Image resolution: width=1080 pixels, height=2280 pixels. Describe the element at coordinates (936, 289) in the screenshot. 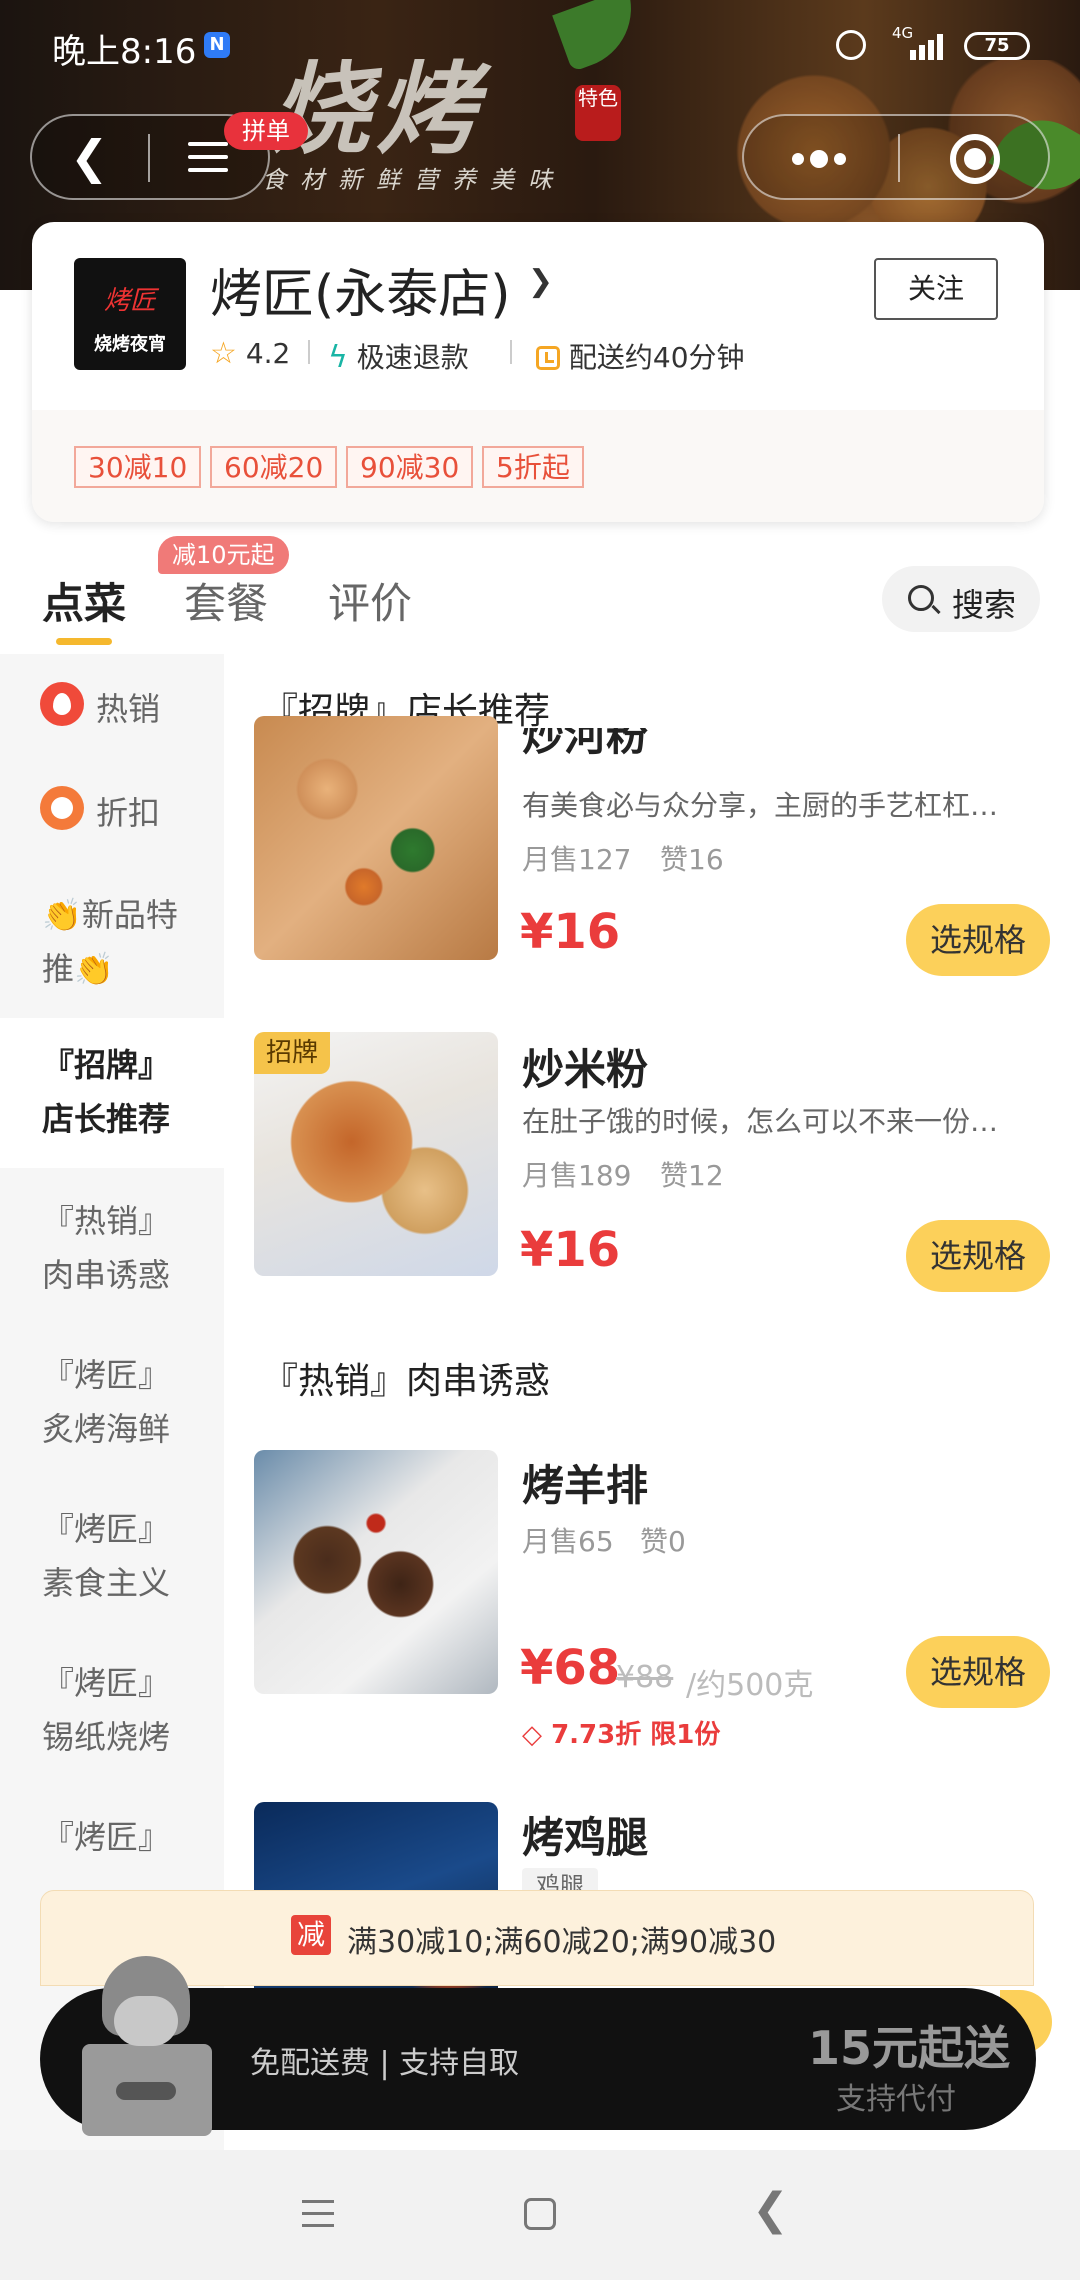

I see `follow-button: 关注` at that location.